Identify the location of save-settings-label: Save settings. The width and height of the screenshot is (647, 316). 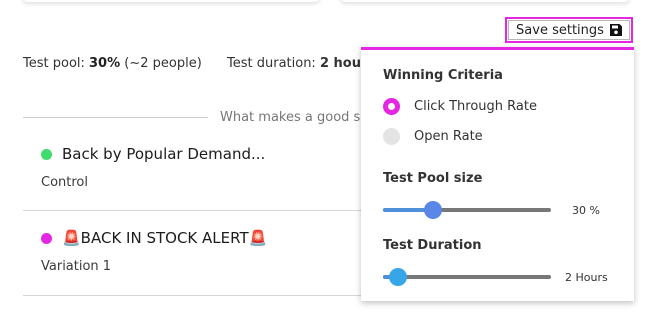
(560, 30).